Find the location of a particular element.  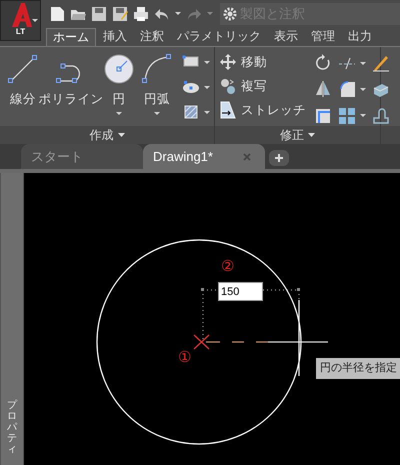

logo-text: LT is located at coordinates (21, 32).